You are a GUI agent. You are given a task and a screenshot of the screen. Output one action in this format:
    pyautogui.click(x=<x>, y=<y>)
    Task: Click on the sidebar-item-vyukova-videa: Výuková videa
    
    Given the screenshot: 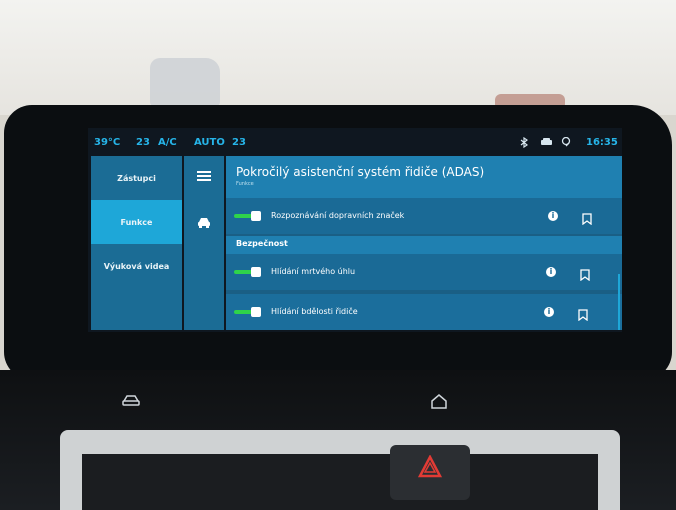 What is the action you would take?
    pyautogui.click(x=136, y=266)
    